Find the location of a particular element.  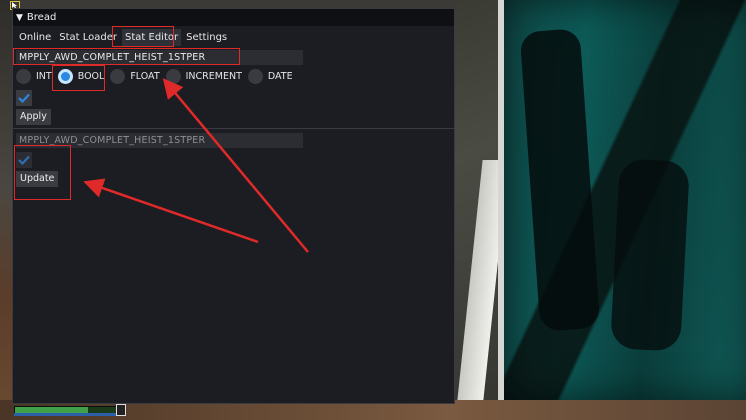

arrow-to-update is located at coordinates (171, 211).